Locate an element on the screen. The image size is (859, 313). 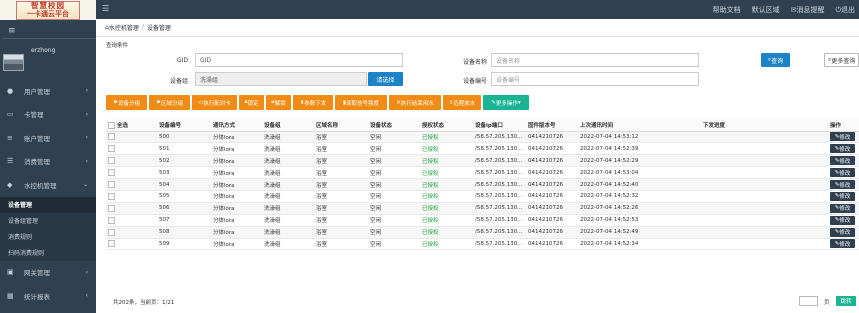
select-all-checkbox is located at coordinates (111, 125).